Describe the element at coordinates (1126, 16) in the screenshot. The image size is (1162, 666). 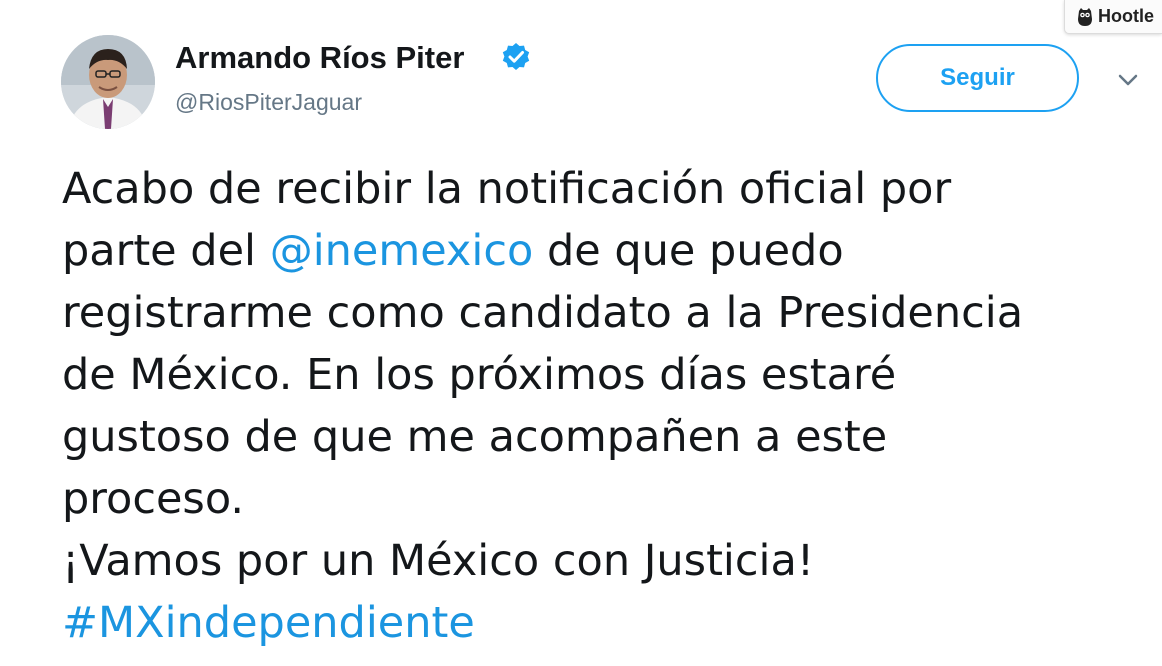
I see `hootlet-label: Hootle` at that location.